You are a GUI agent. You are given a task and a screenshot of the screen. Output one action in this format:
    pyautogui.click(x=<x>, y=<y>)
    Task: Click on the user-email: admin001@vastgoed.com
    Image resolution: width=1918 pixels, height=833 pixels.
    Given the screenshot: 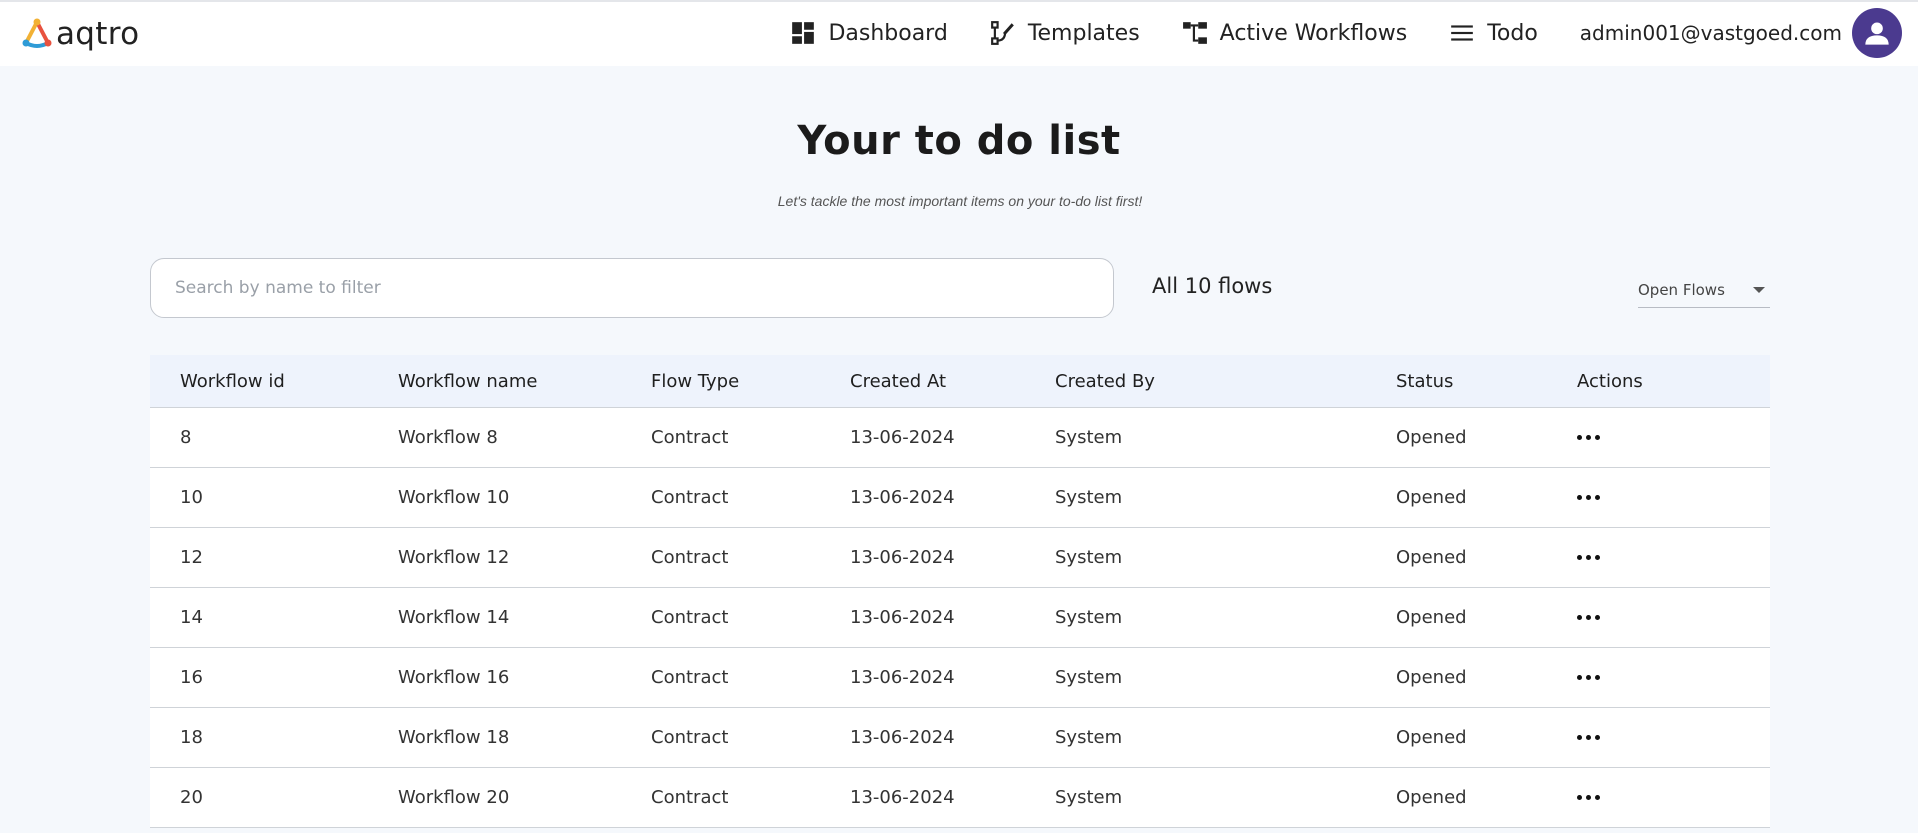 What is the action you would take?
    pyautogui.click(x=1710, y=33)
    